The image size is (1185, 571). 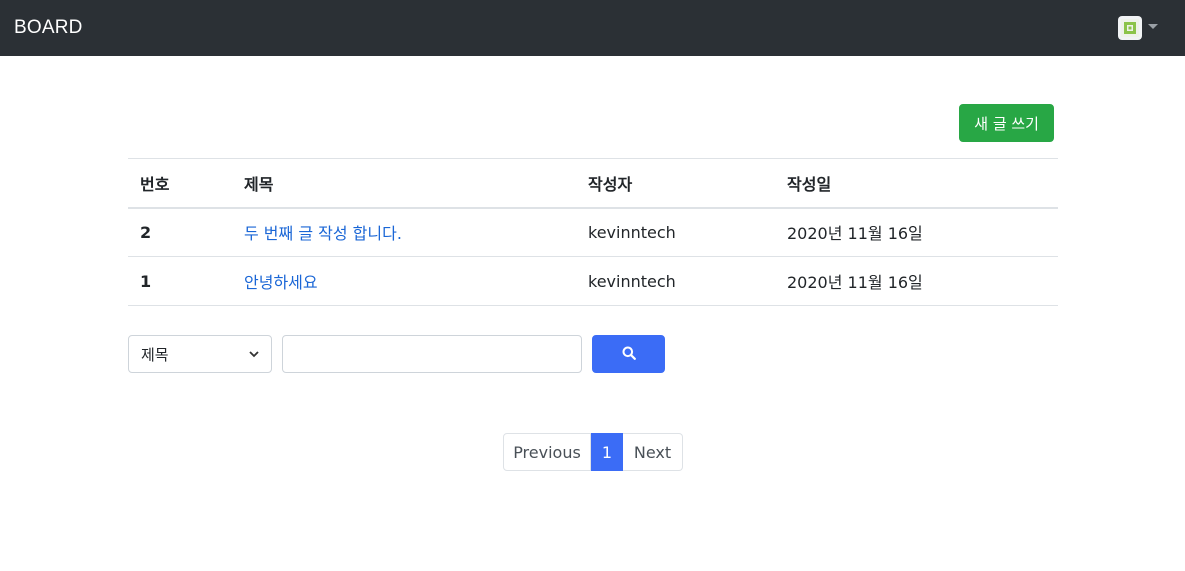 I want to click on header-title: 제목, so click(x=404, y=183).